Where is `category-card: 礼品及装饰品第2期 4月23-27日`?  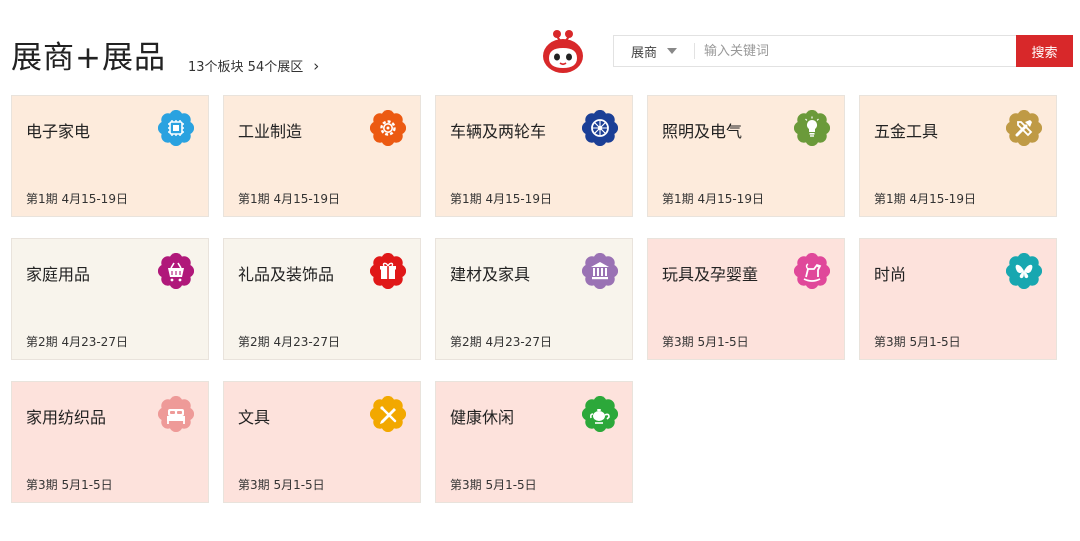 category-card: 礼品及装饰品第2期 4月23-27日 is located at coordinates (322, 299).